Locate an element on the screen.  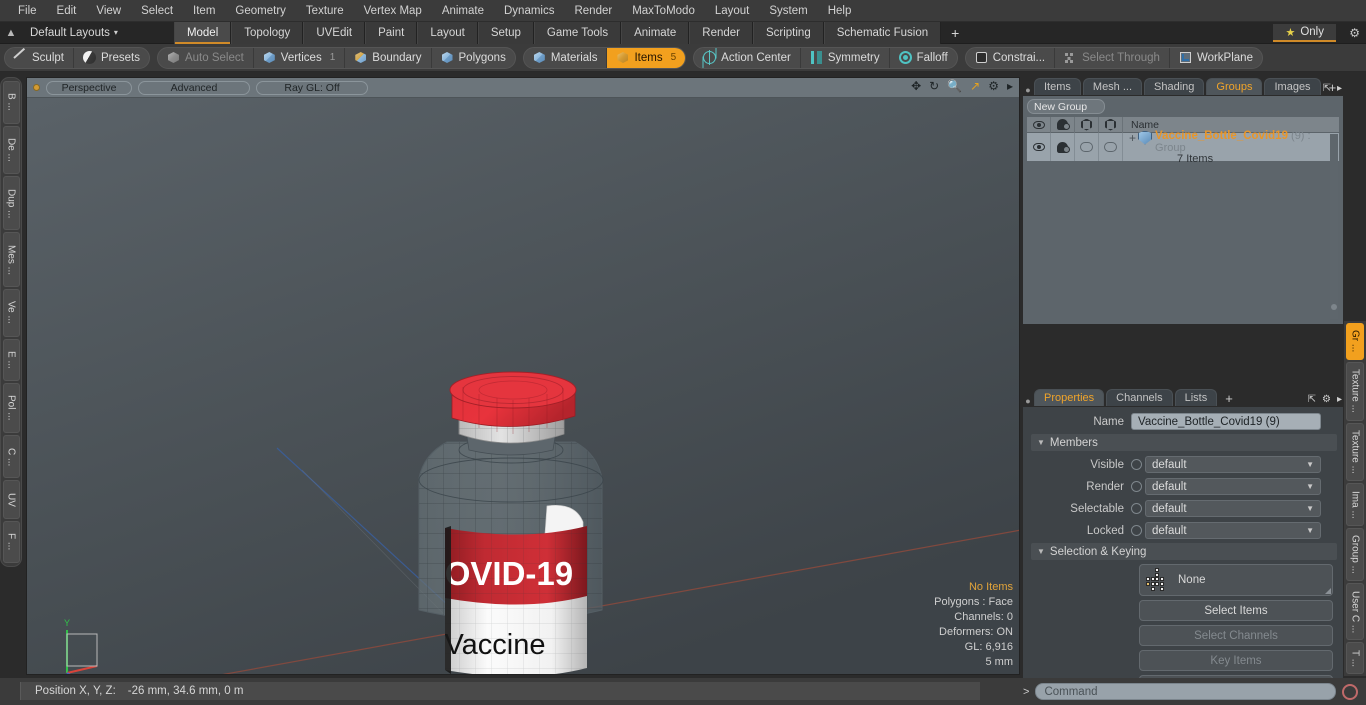
left-tab-uv: UV is located at coordinates (11, 500).